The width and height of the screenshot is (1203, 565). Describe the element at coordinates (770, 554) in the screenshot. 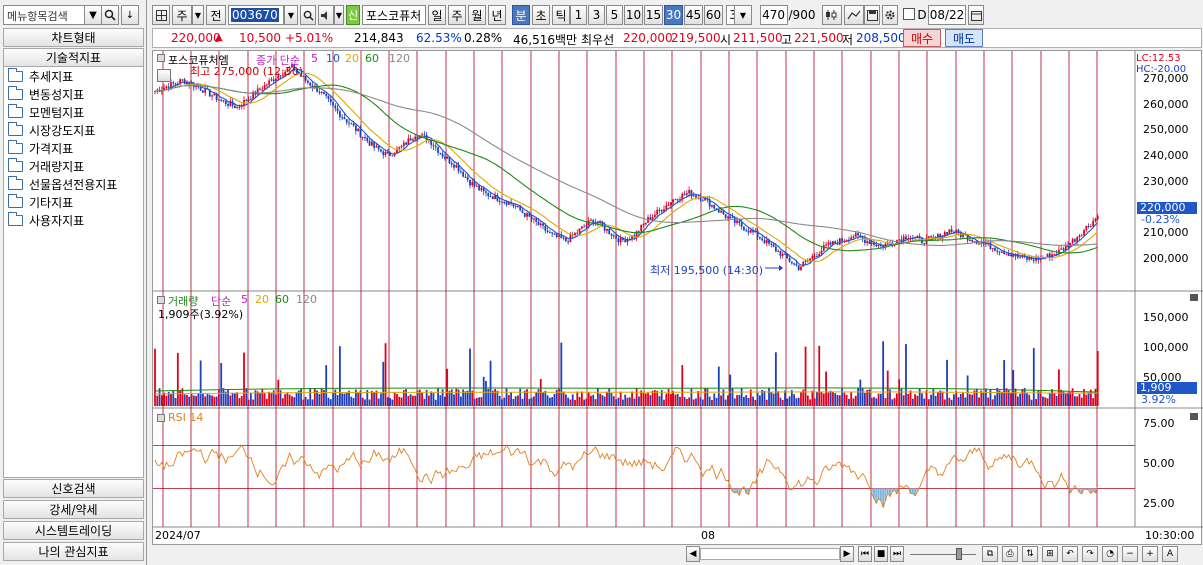

I see `scrollbar-track` at that location.